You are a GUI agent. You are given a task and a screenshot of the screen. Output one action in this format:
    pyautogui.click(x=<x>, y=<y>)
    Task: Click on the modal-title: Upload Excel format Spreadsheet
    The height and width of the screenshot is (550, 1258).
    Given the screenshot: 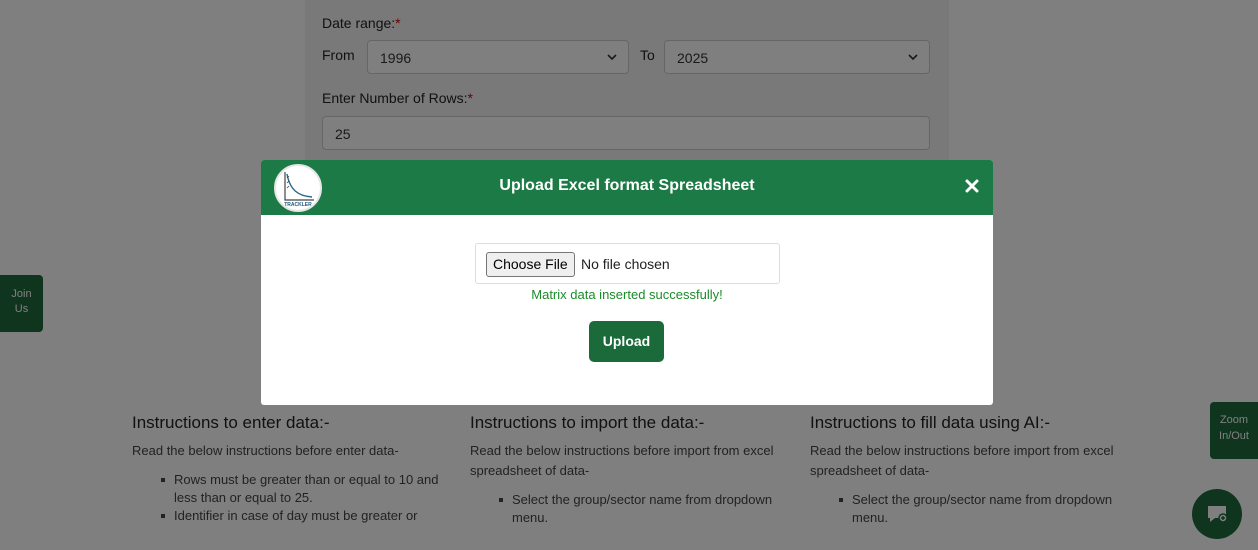 What is the action you would take?
    pyautogui.click(x=627, y=185)
    